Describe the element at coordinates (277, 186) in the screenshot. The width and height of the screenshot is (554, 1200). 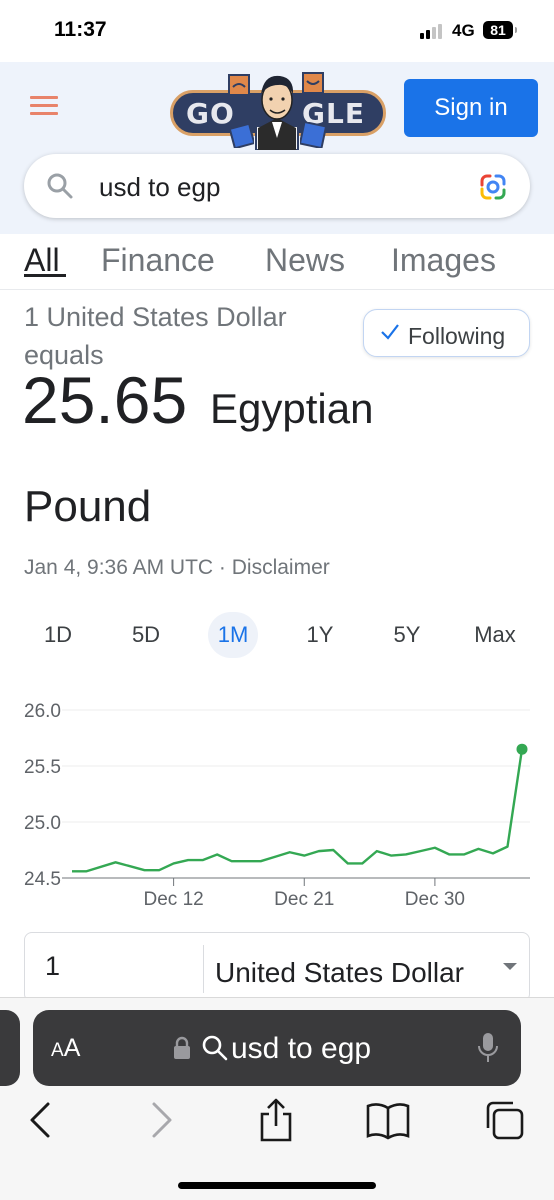
I see `search-box: usd to egp` at that location.